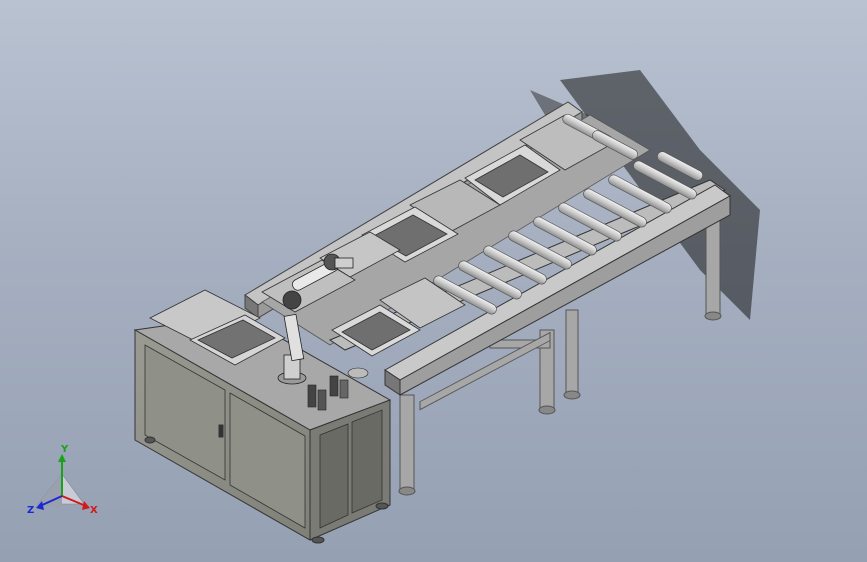  Describe the element at coordinates (65, 449) in the screenshot. I see `y-axis-label: Y` at that location.